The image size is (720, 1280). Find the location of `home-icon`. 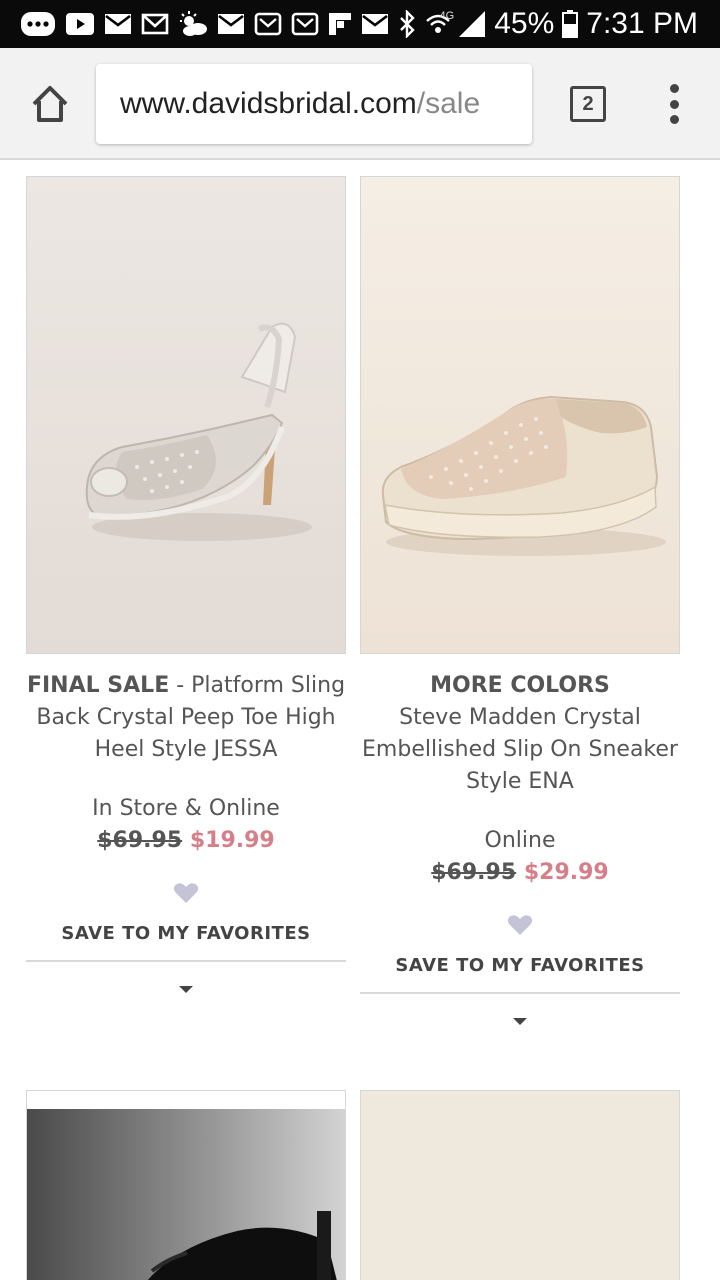

home-icon is located at coordinates (50, 104).